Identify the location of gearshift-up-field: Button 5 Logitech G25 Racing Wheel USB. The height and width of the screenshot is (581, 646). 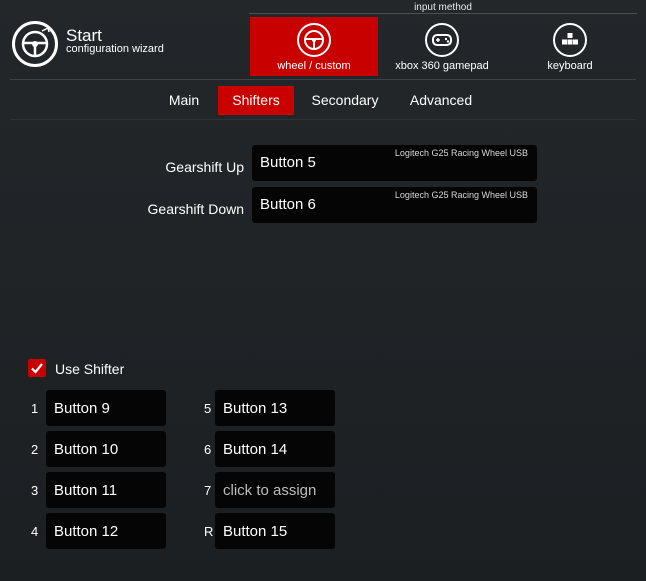
(394, 163).